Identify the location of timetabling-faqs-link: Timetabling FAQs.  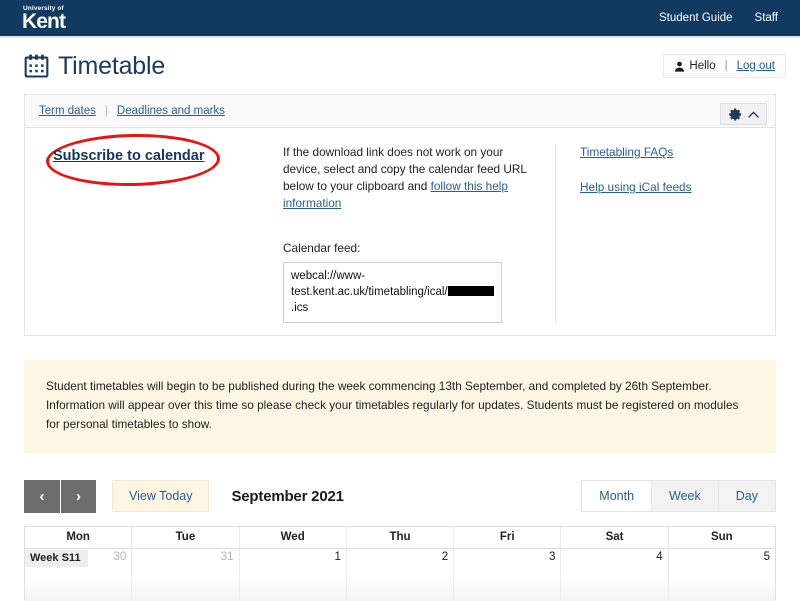
(677, 152).